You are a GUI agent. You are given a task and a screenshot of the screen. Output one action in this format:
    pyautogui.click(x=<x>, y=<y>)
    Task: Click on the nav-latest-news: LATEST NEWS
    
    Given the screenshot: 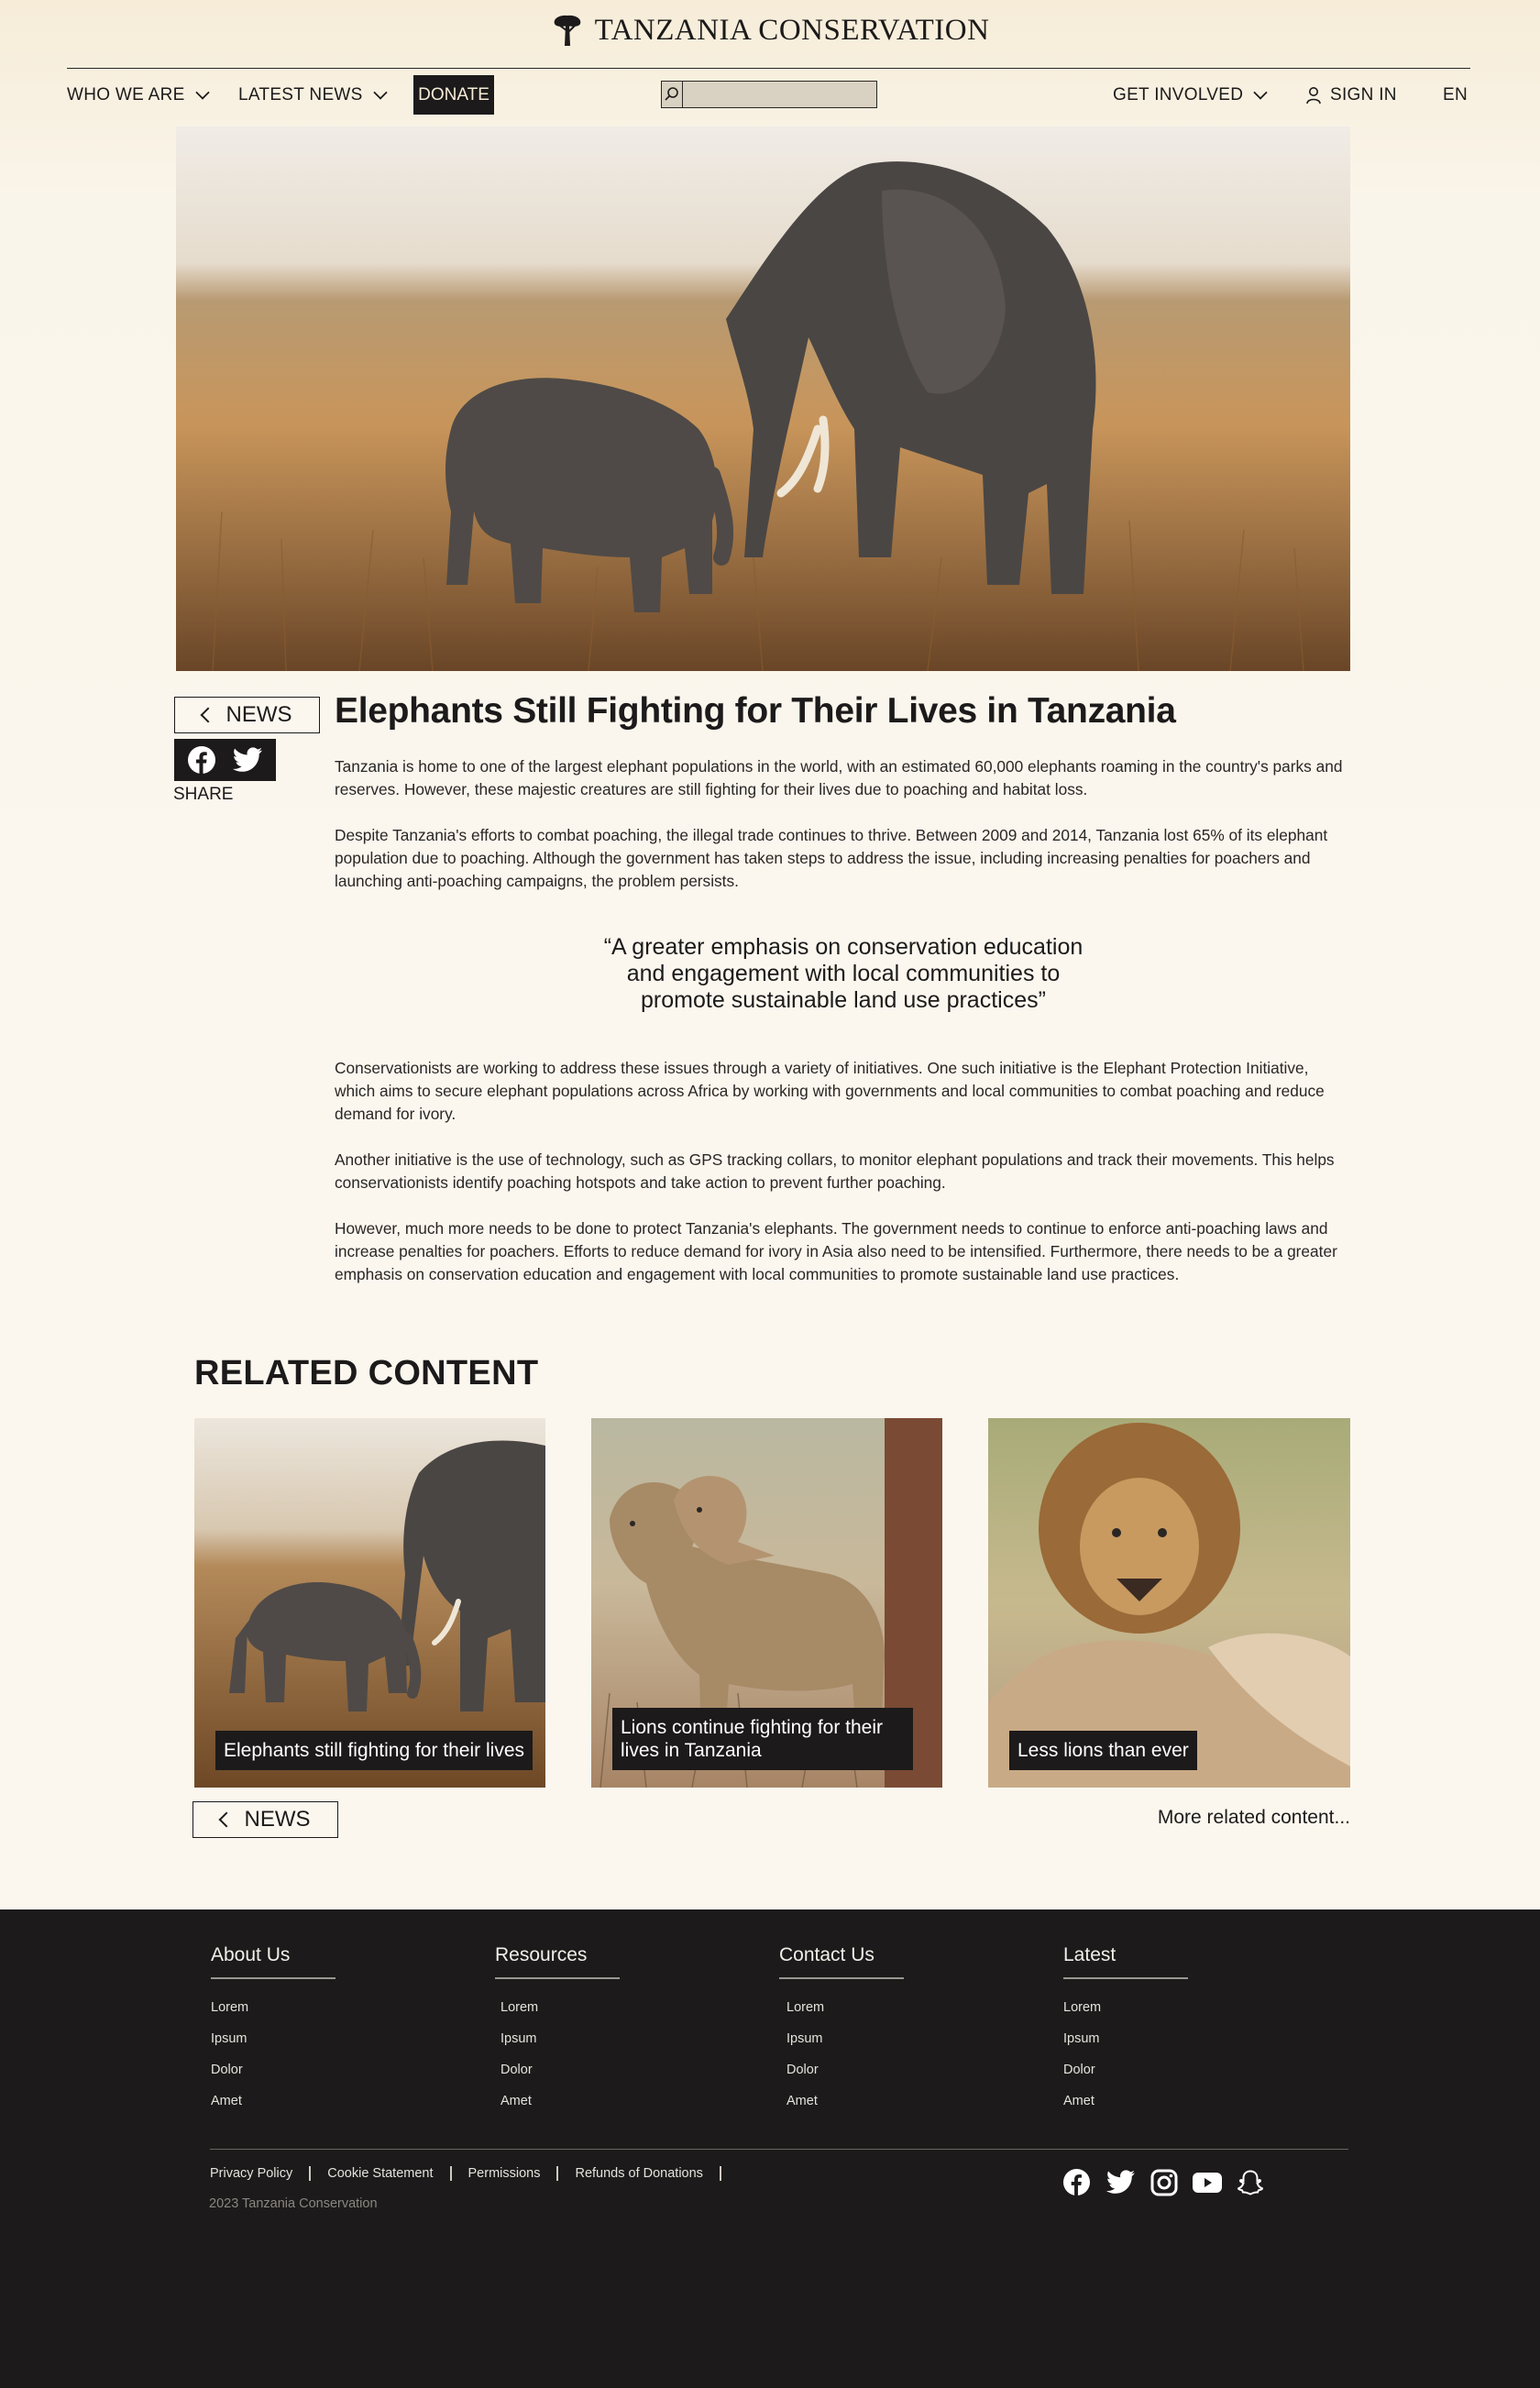 What is the action you would take?
    pyautogui.click(x=313, y=95)
    